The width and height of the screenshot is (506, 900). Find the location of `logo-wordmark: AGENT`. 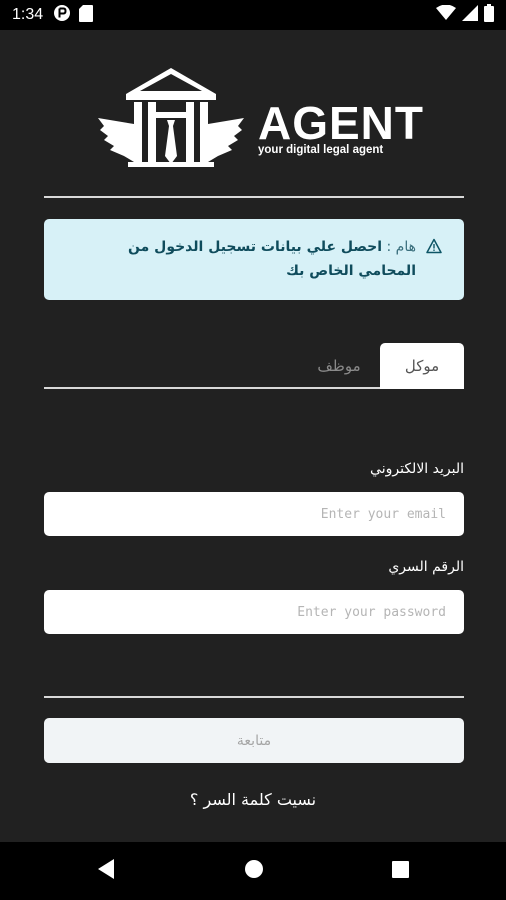

logo-wordmark: AGENT is located at coordinates (341, 123).